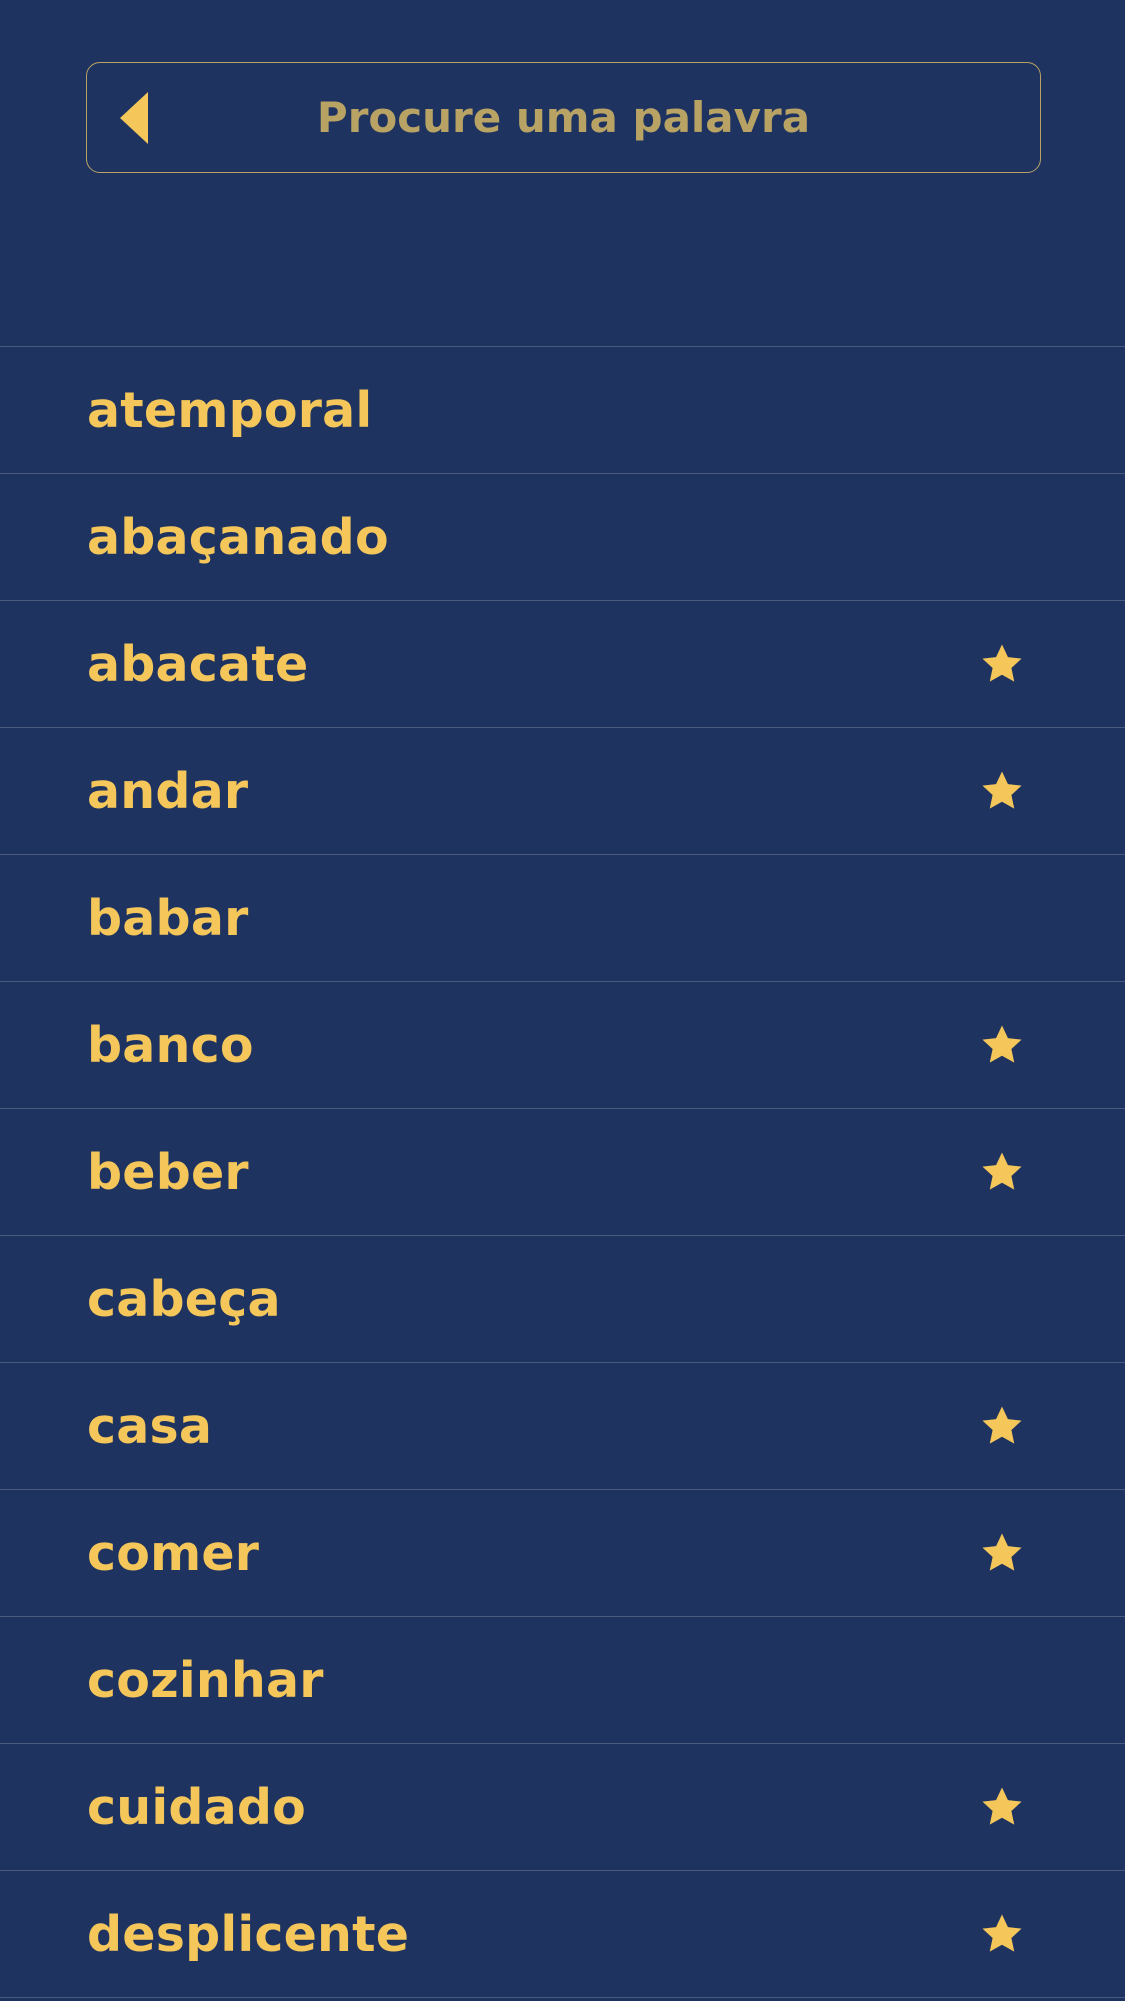 The image size is (1125, 2001). What do you see at coordinates (197, 1807) in the screenshot?
I see `word-label: cuidado` at bounding box center [197, 1807].